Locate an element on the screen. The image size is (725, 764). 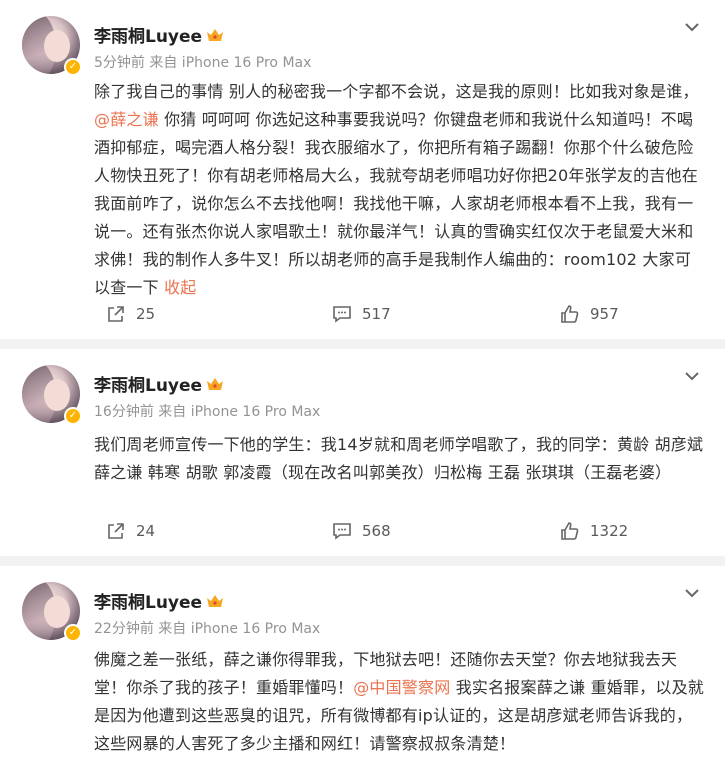
collapse-link: 收起 is located at coordinates (180, 287).